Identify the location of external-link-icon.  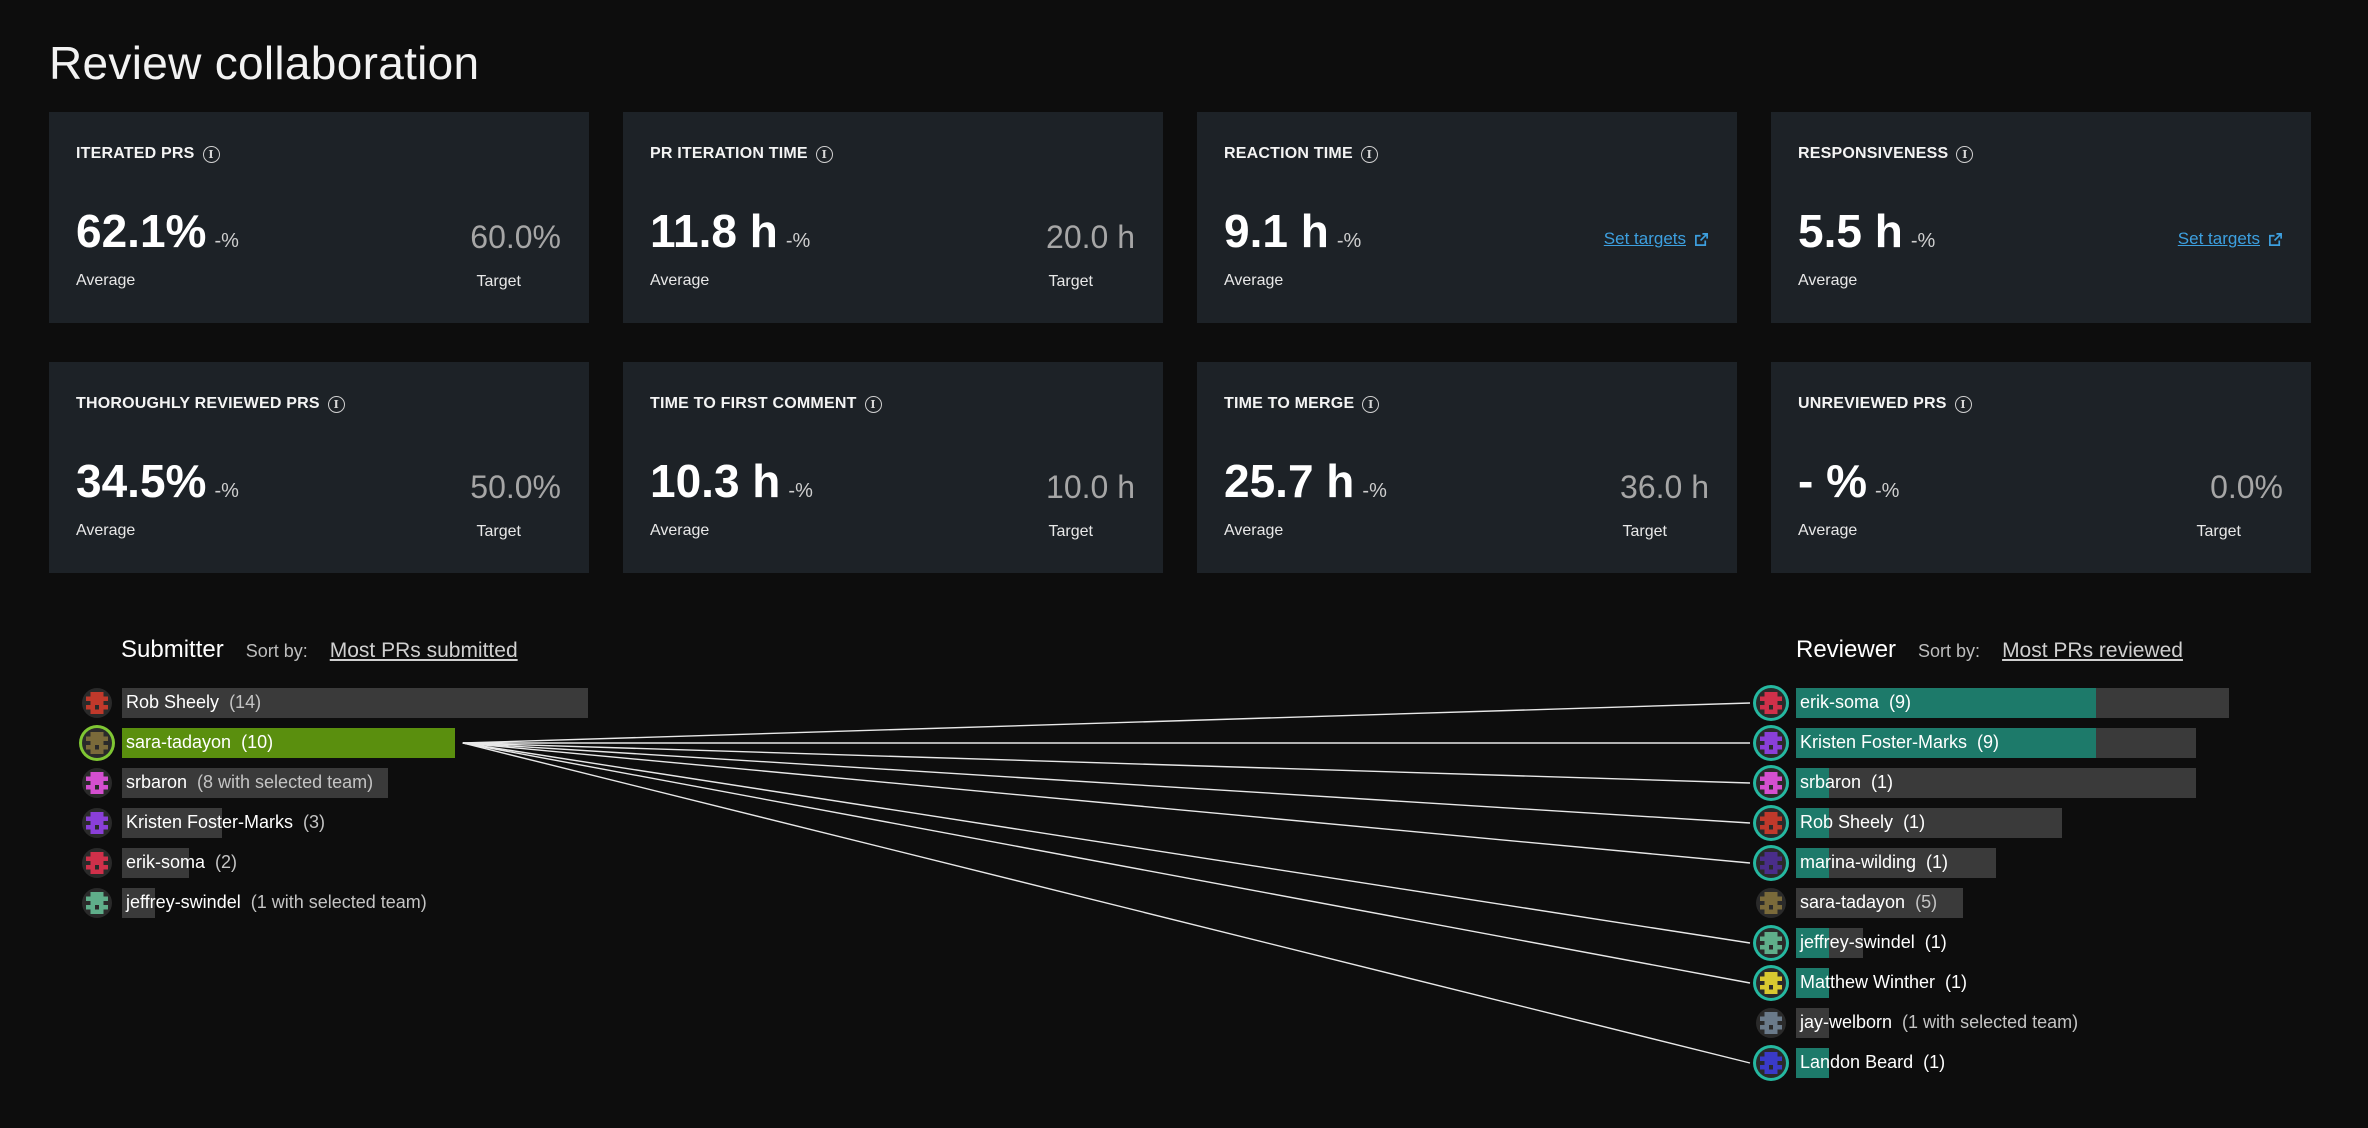
(2275, 239).